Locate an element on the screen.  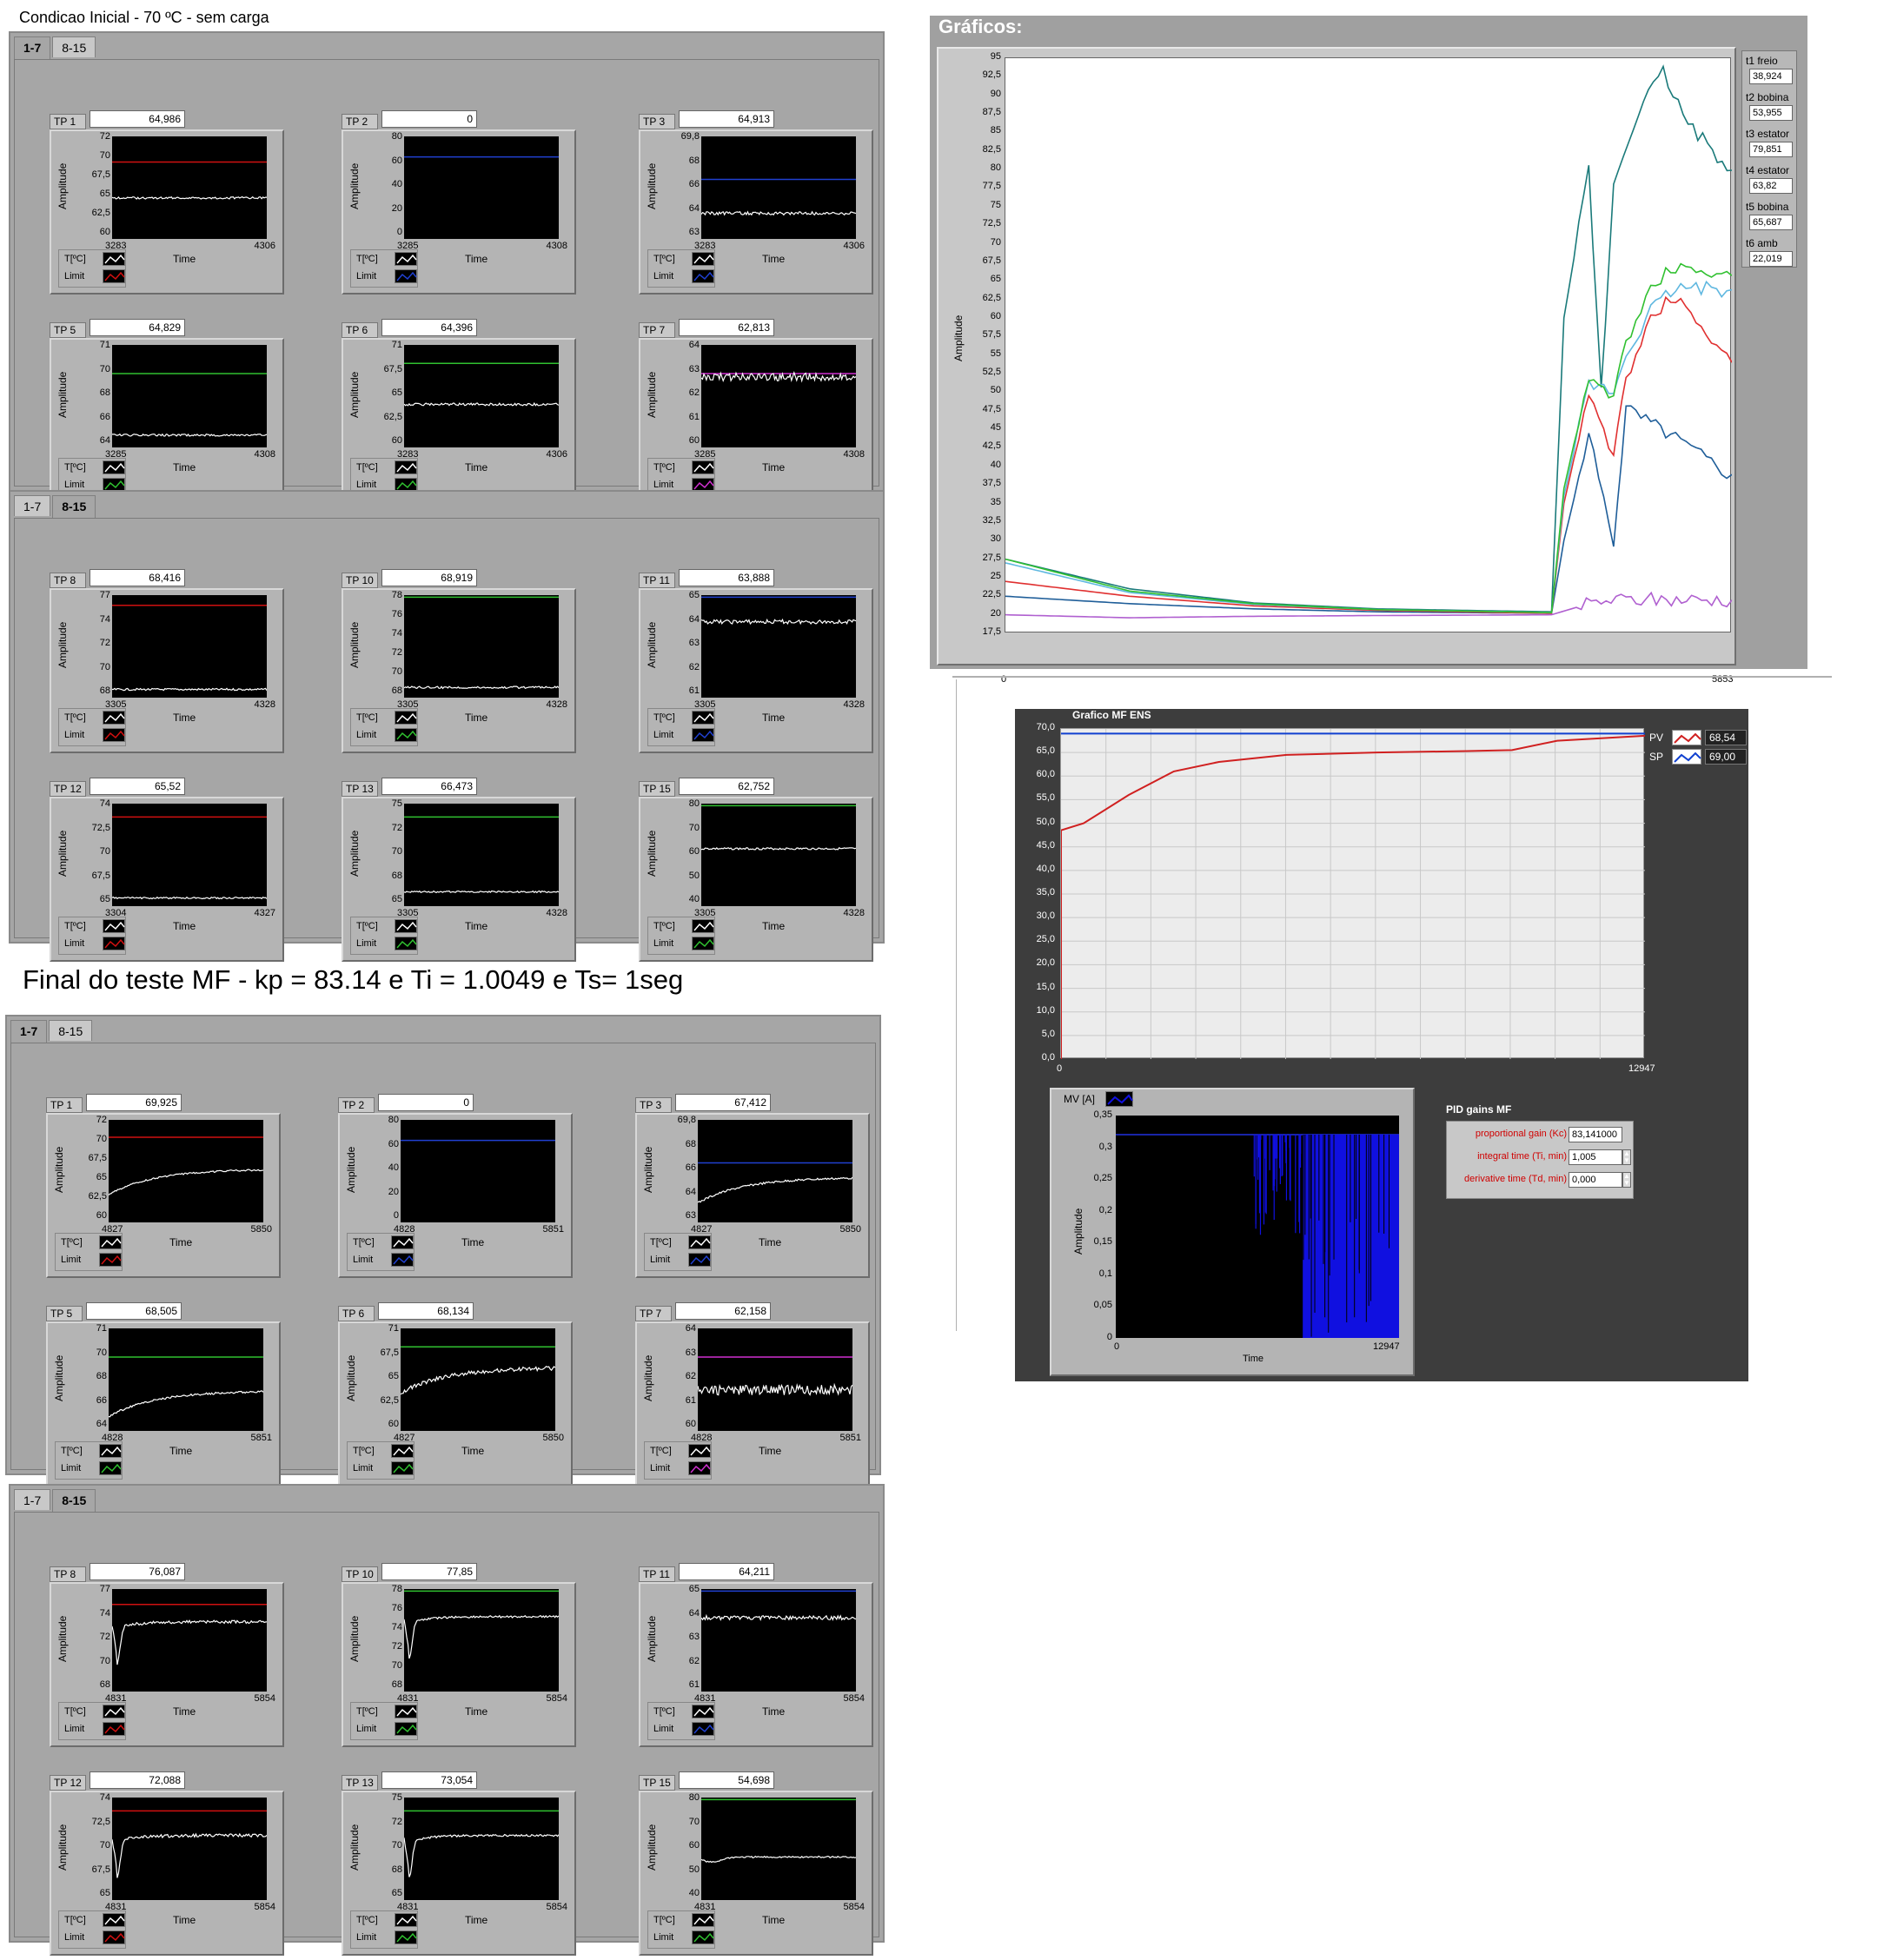
legend-temp-label: T[ºC] is located at coordinates (661, 1451).